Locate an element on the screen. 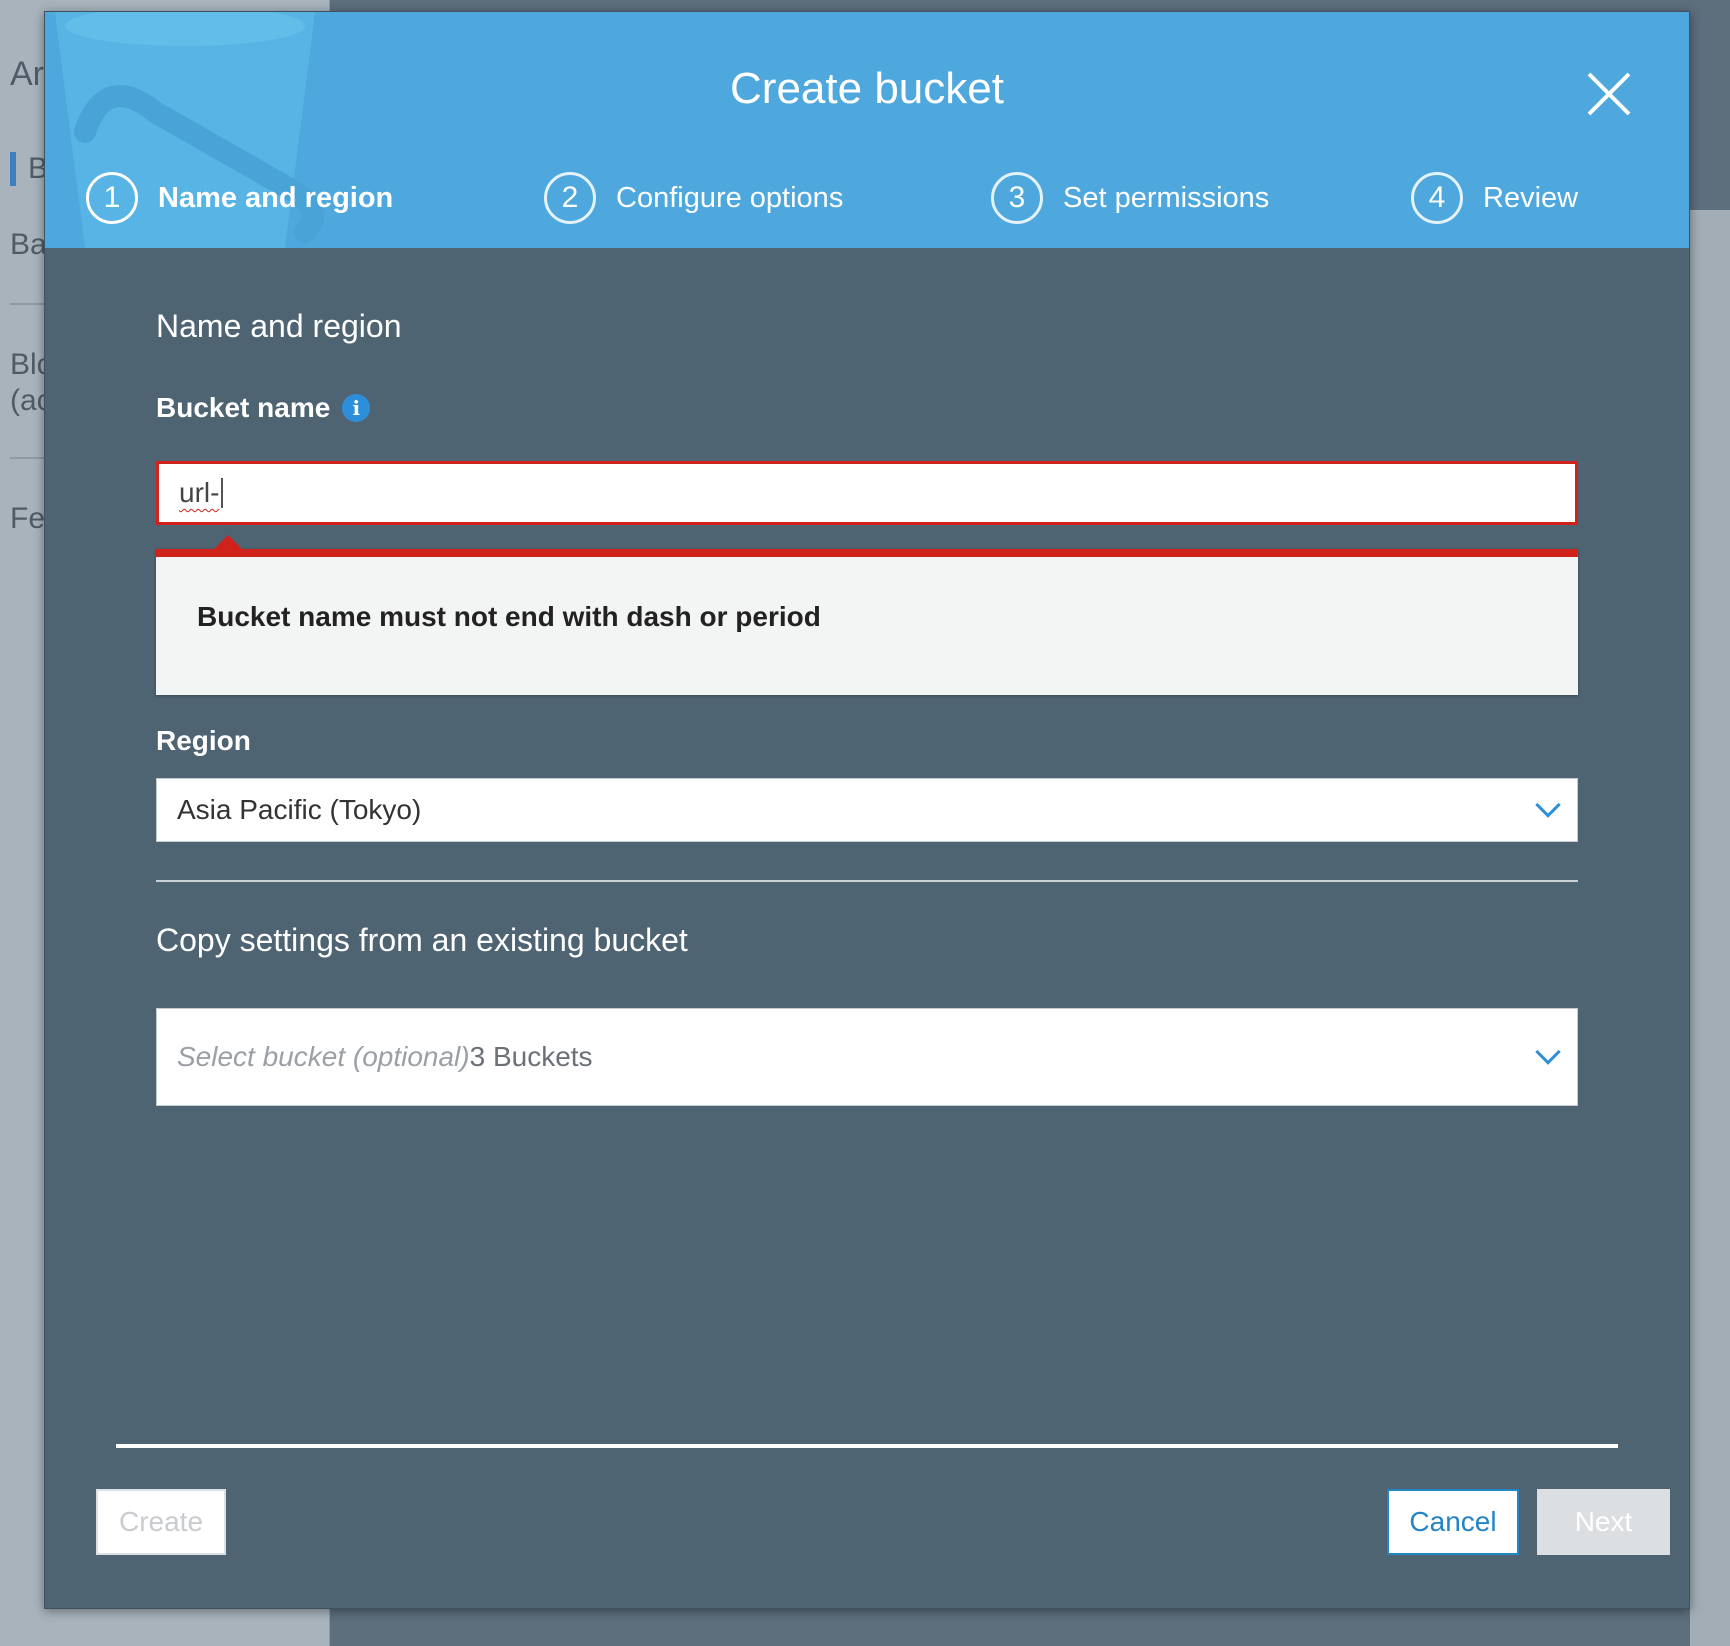 This screenshot has height=1646, width=1730. bucket-name-label-text: Bucket name is located at coordinates (243, 407).